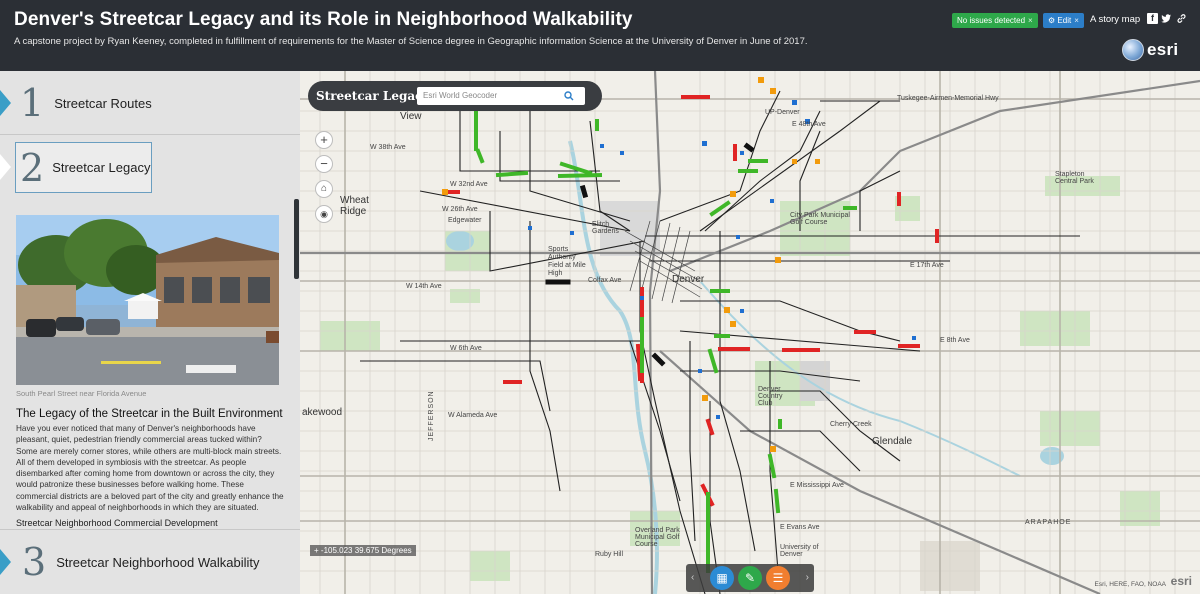 The width and height of the screenshot is (1200, 594). What do you see at coordinates (1133, 50) in the screenshot?
I see `globe-icon` at bounding box center [1133, 50].